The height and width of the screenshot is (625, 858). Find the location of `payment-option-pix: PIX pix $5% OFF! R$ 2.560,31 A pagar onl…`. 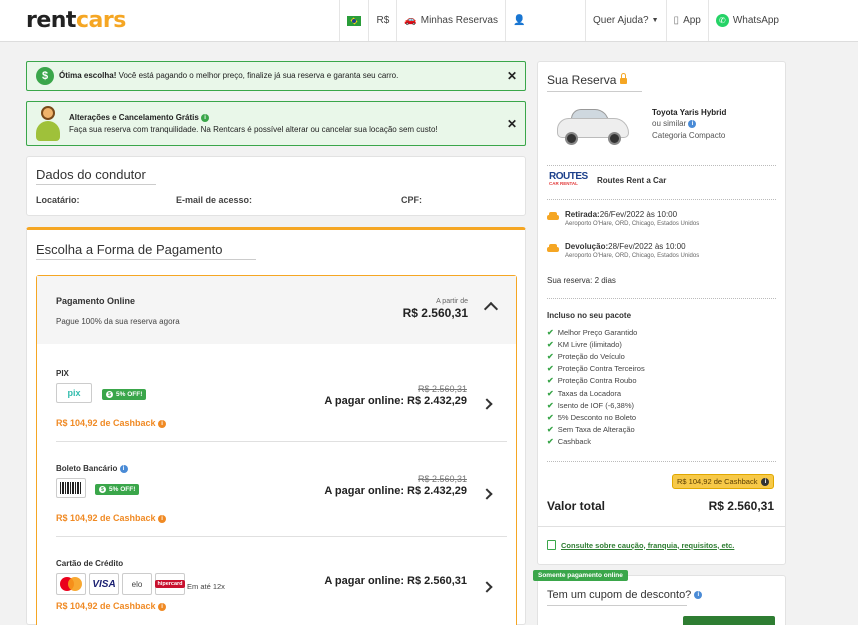

payment-option-pix: PIX pix $5% OFF! R$ 2.560,31 A pagar onl… is located at coordinates (281, 419).